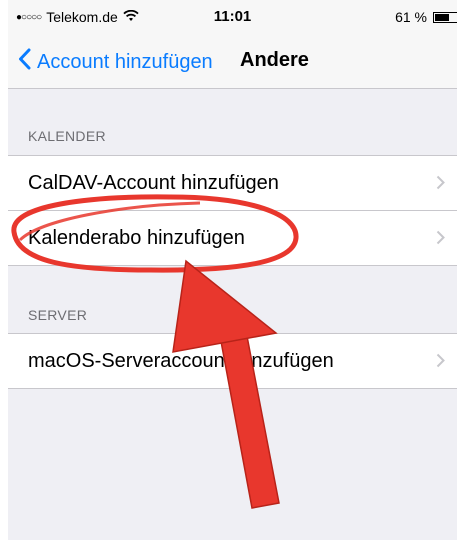 Image resolution: width=459 pixels, height=540 pixels. I want to click on list-item-label: macOS-Serveraccount hinzufügen, so click(181, 360).